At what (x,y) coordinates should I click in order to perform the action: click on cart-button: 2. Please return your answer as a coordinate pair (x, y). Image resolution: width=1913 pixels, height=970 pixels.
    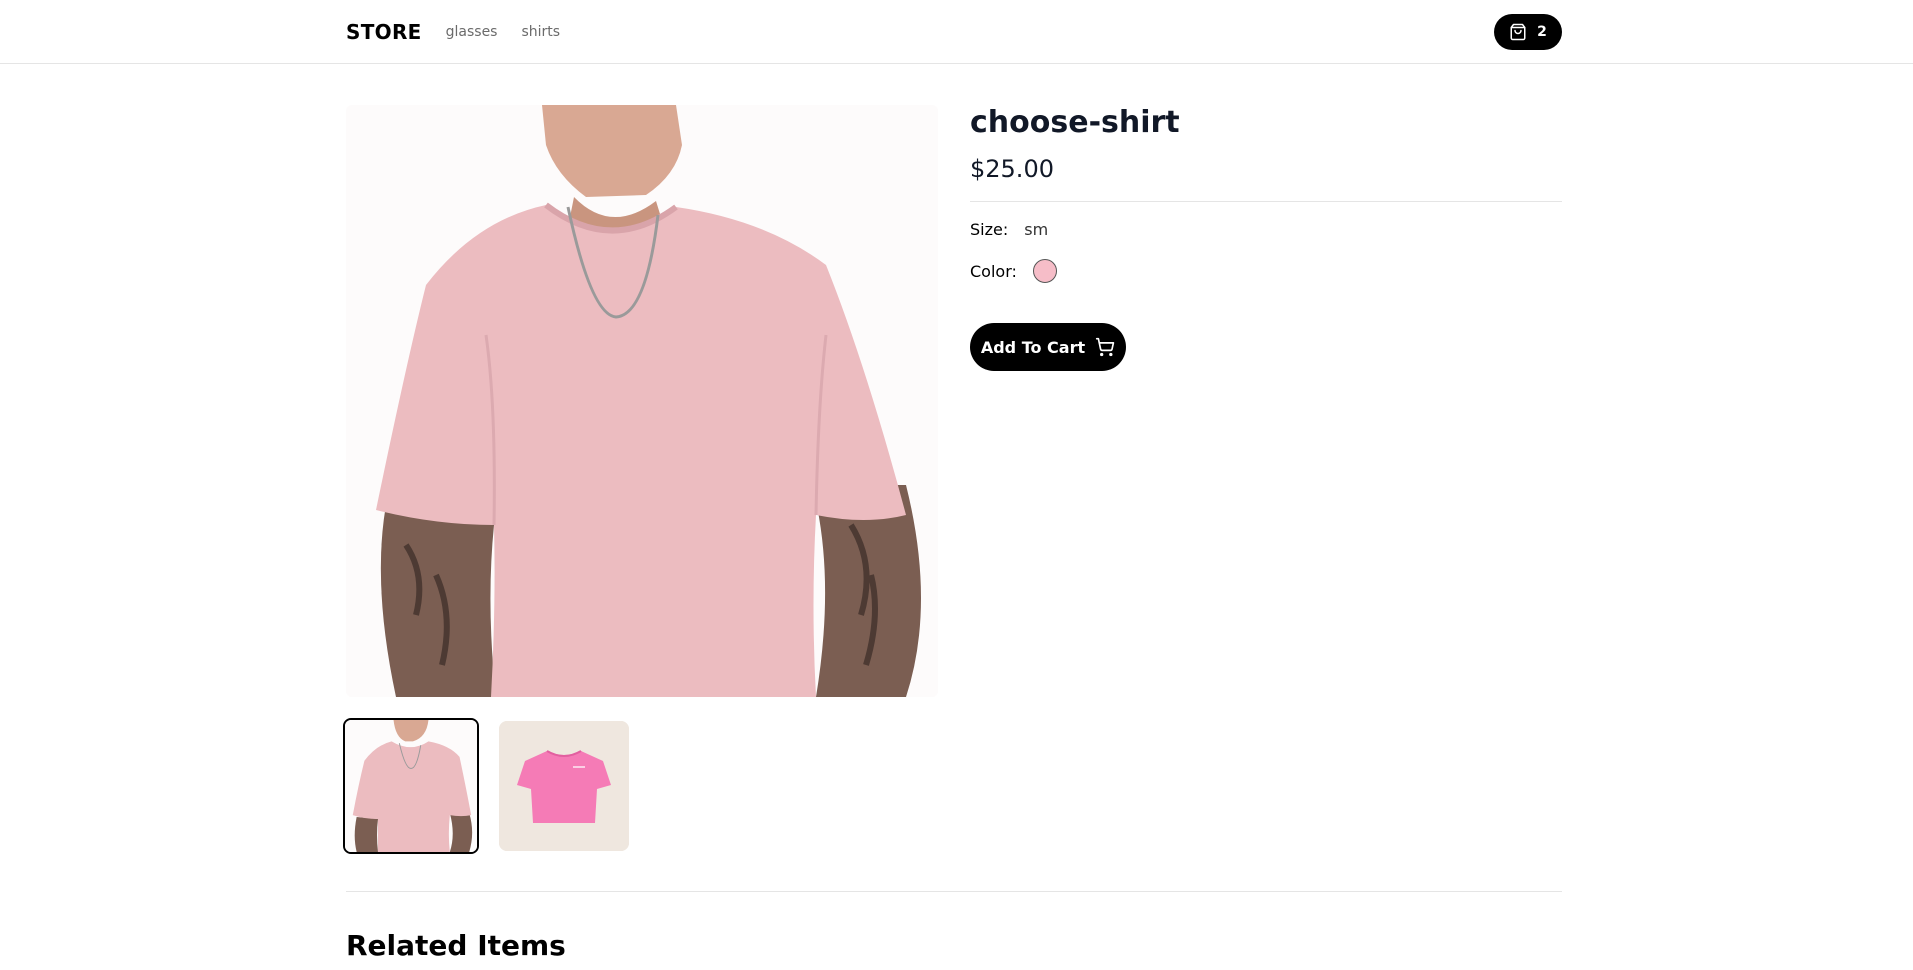
    Looking at the image, I should click on (1528, 32).